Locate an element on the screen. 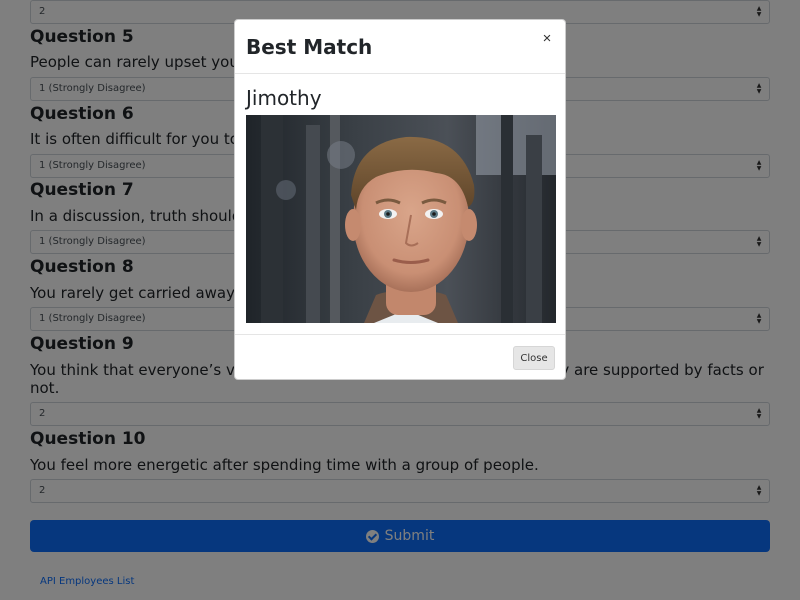  close-icon: × is located at coordinates (547, 39).